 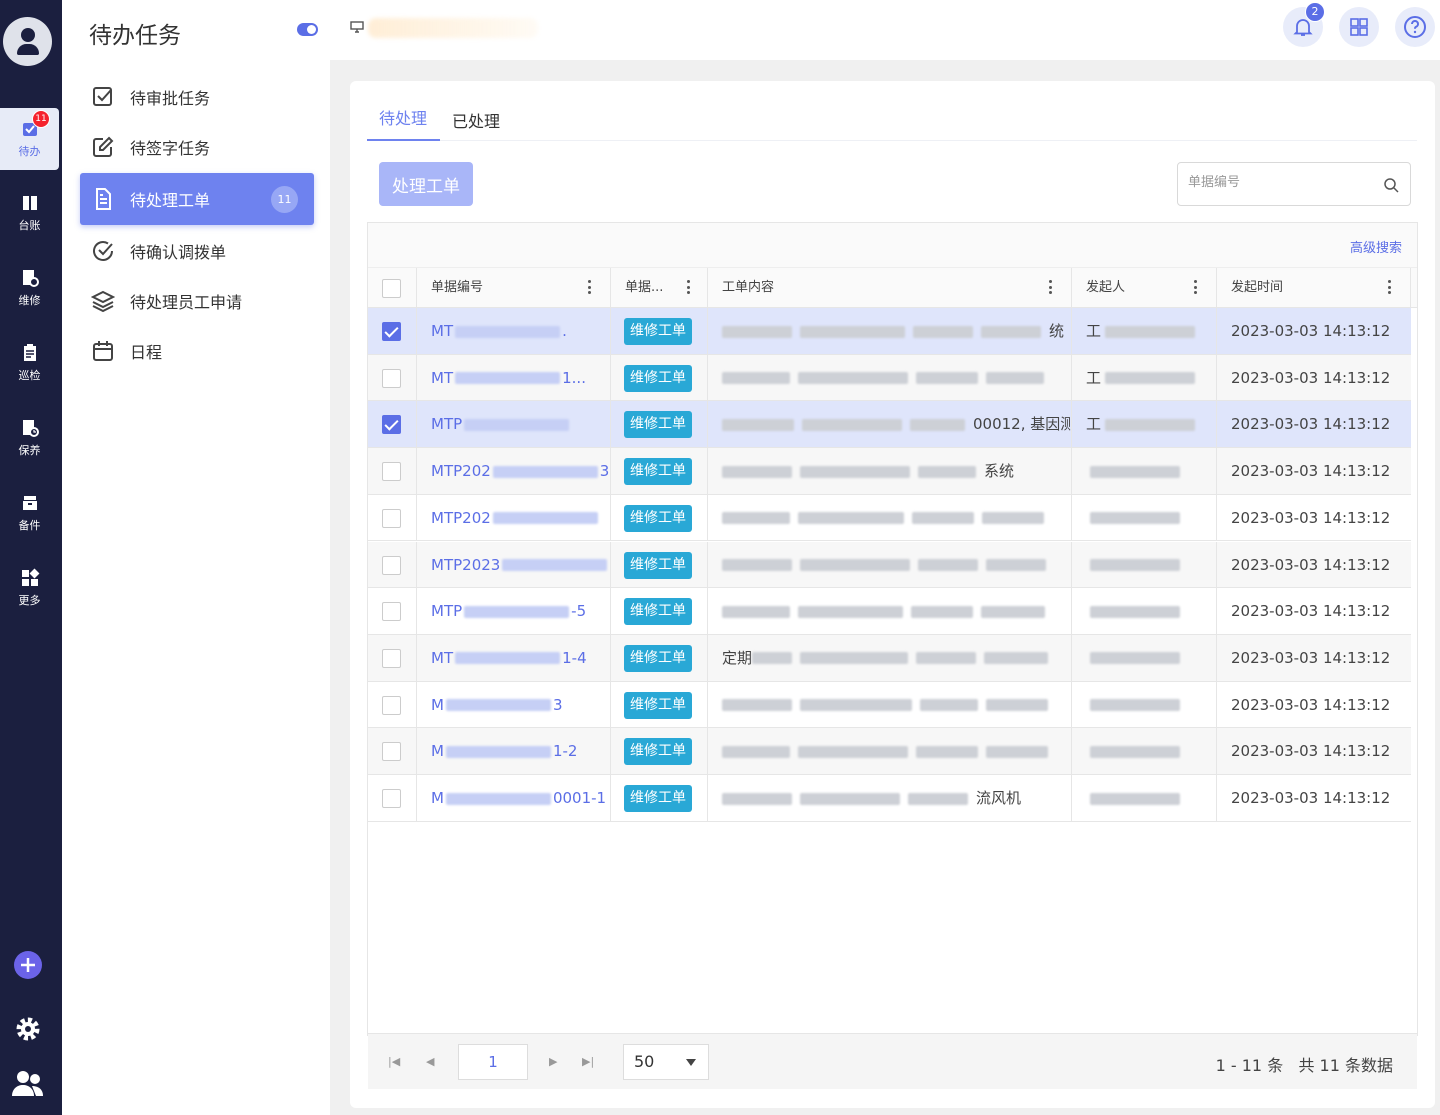 I want to click on process-workorder-button: 处理工单, so click(x=426, y=184).